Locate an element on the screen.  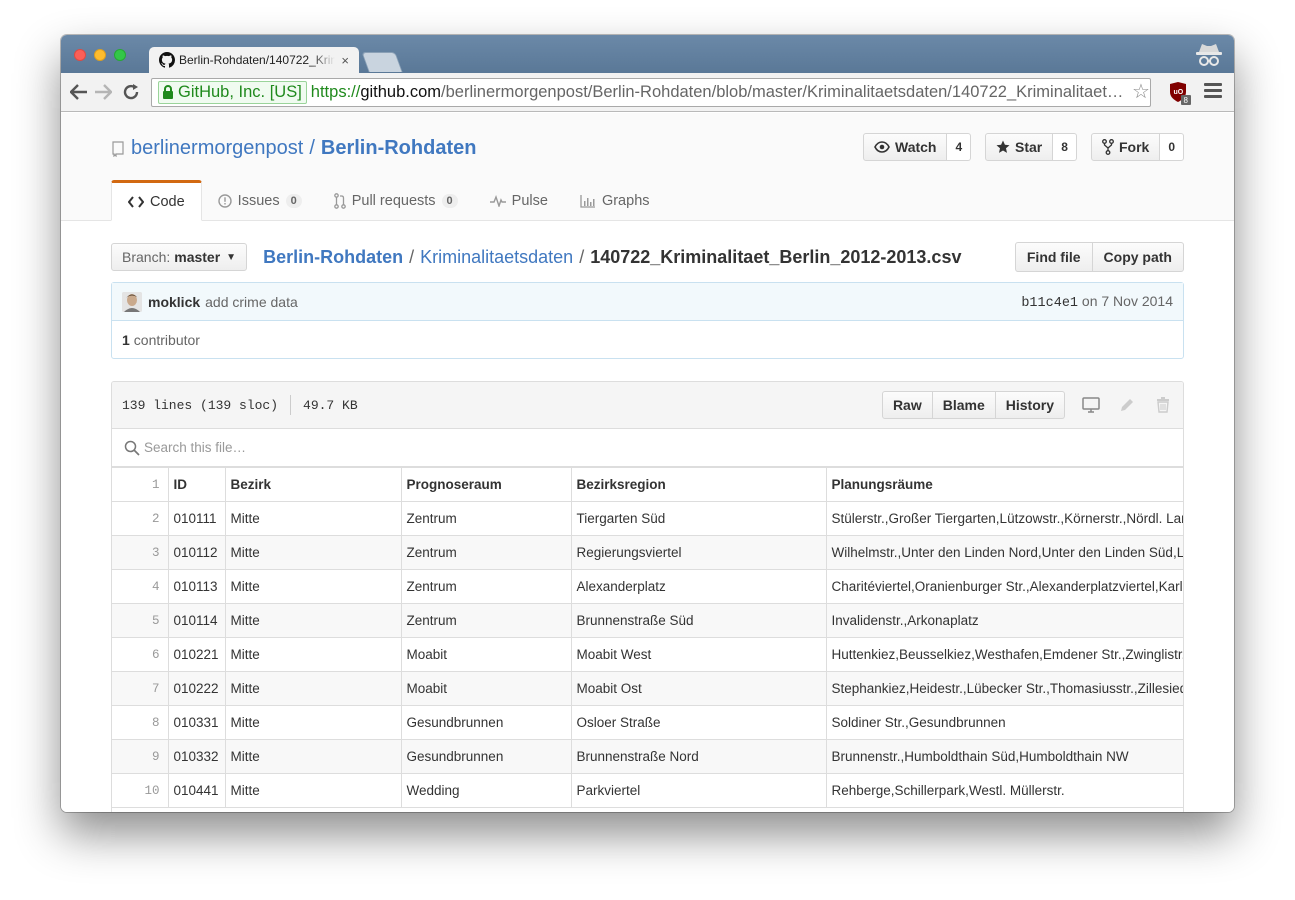
line-number: 9 is located at coordinates (140, 756).